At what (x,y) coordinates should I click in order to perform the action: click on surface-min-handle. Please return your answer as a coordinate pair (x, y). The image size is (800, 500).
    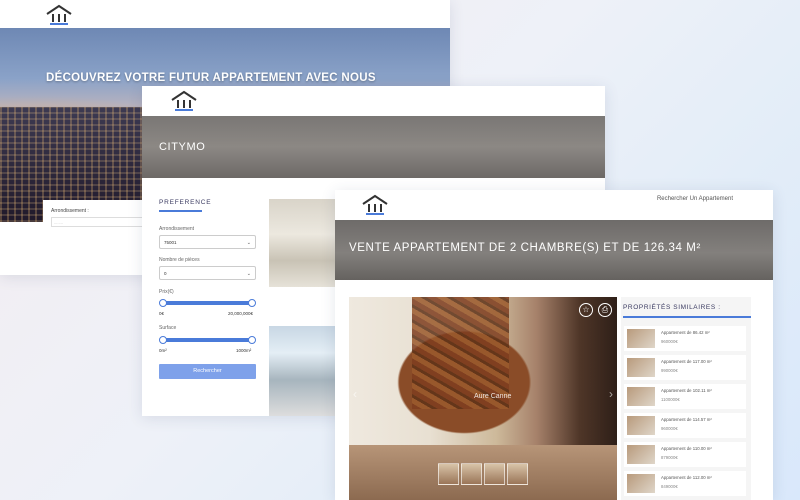
    Looking at the image, I should click on (163, 340).